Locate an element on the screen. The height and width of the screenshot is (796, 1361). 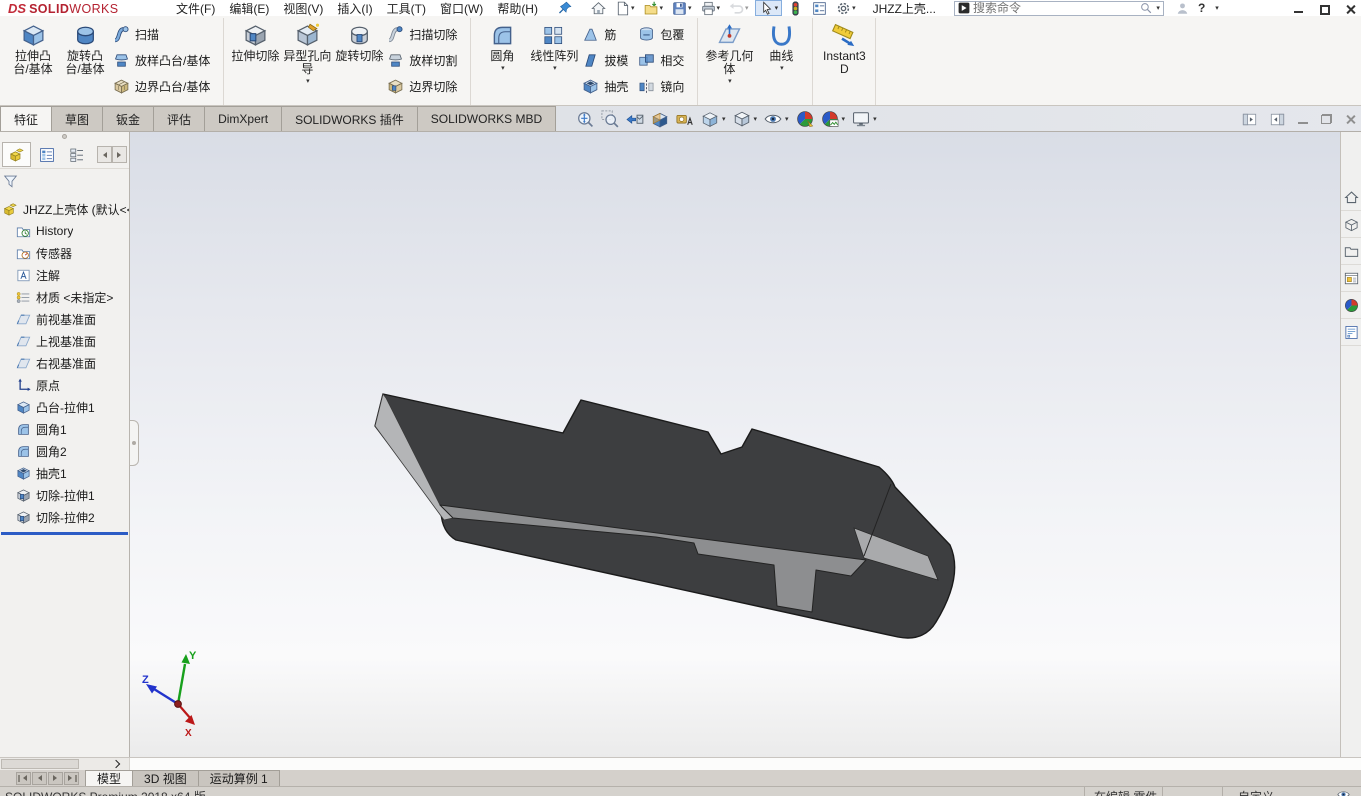
ribbon-button-reference-geometry: 参考几何体 ▾ is located at coordinates (729, 60).